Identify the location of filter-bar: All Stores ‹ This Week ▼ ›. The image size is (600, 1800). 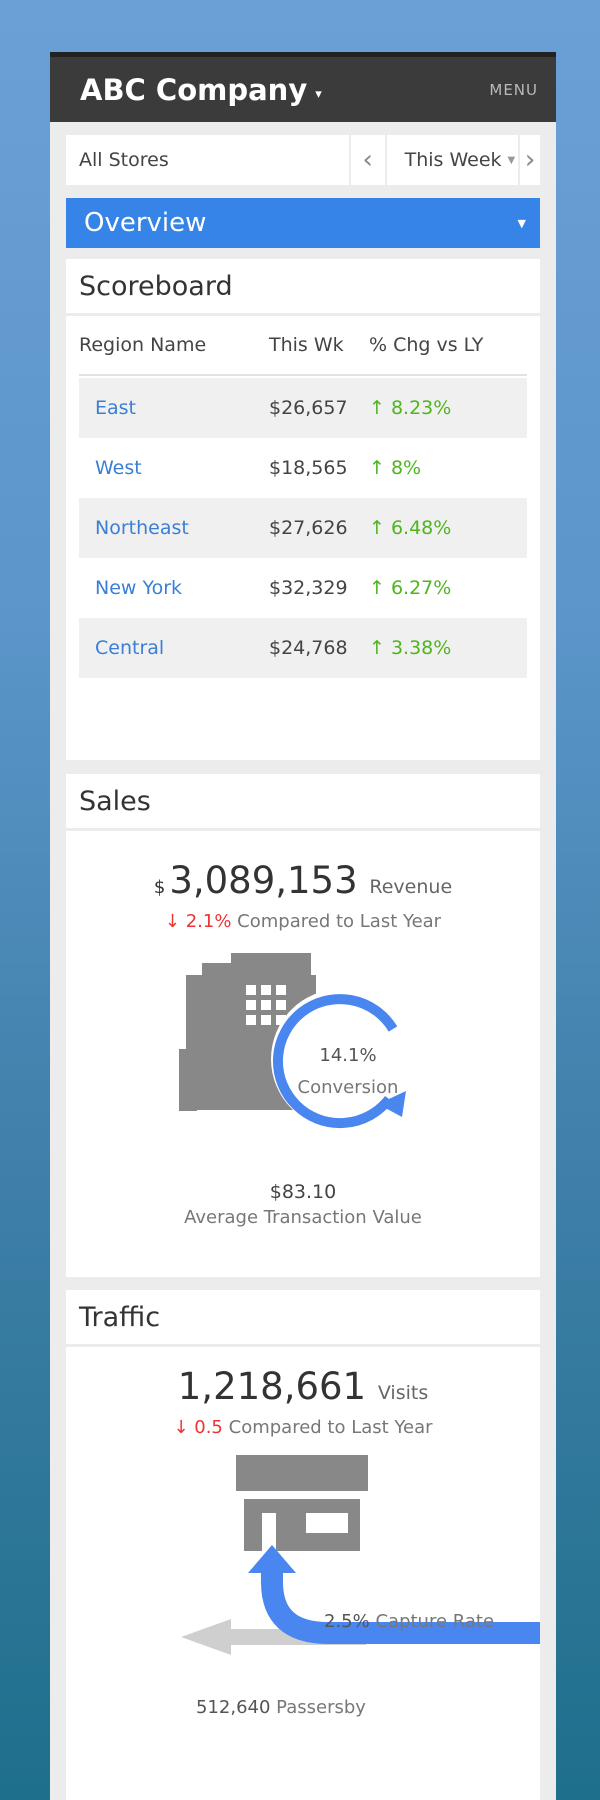
(303, 160).